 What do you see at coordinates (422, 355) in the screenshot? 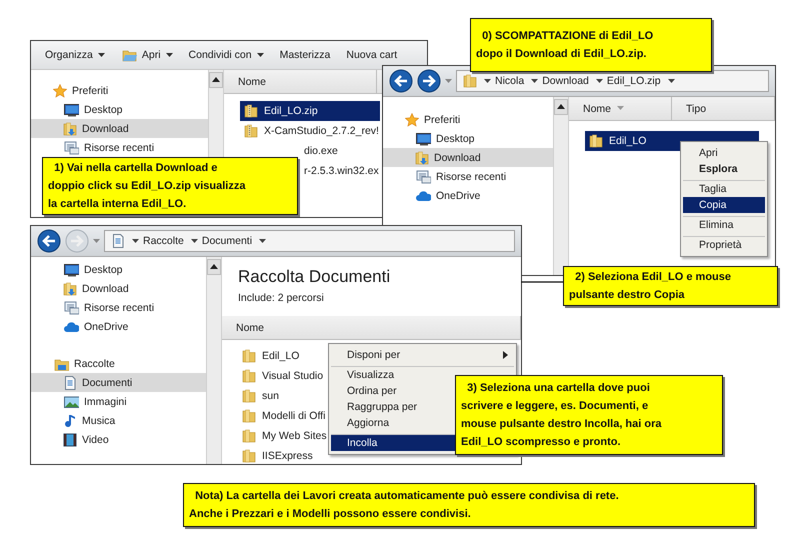
I see `menu-item: Disponi per` at bounding box center [422, 355].